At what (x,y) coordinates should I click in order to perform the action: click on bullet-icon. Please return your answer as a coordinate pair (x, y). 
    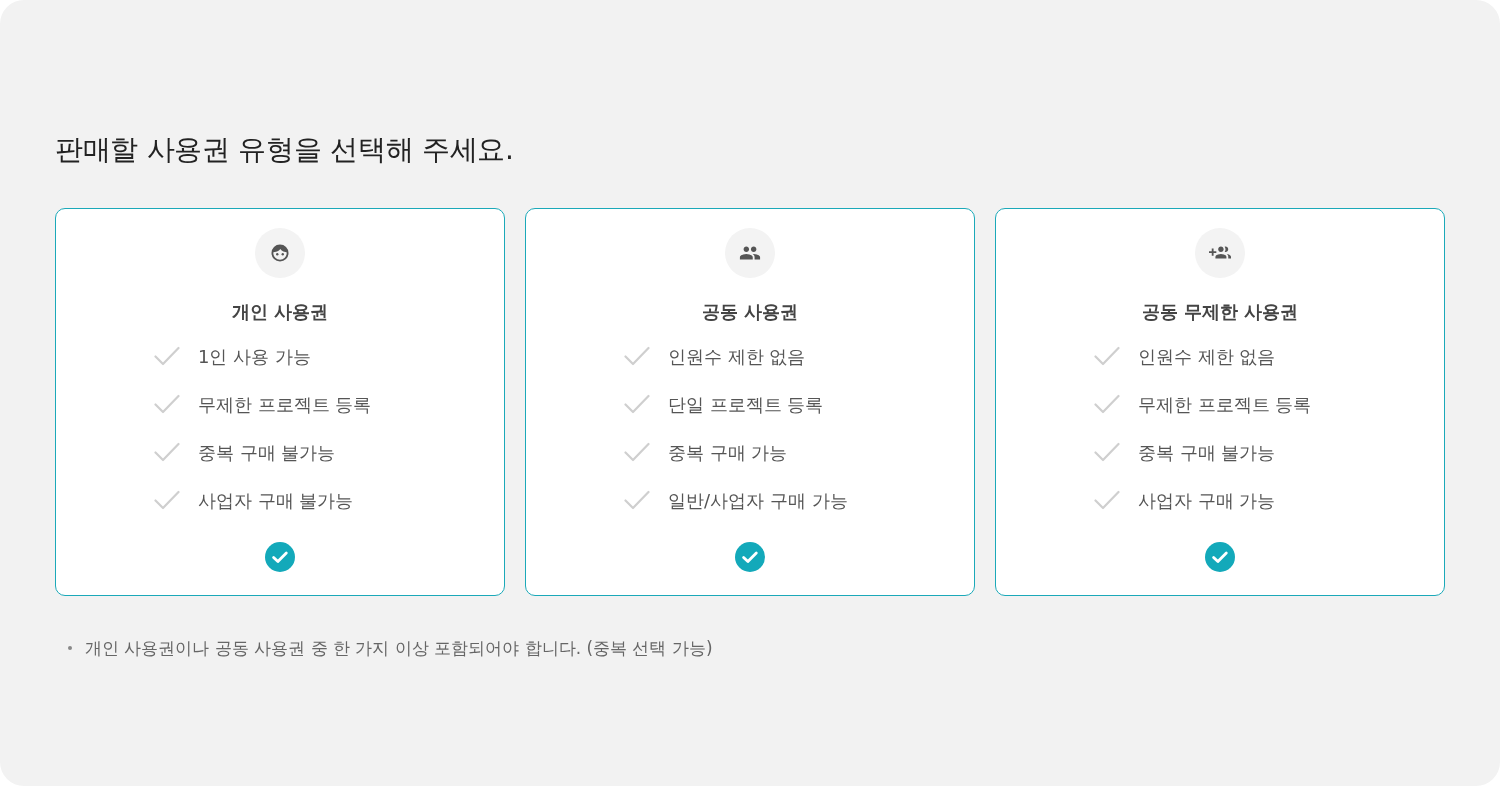
    Looking at the image, I should click on (70, 648).